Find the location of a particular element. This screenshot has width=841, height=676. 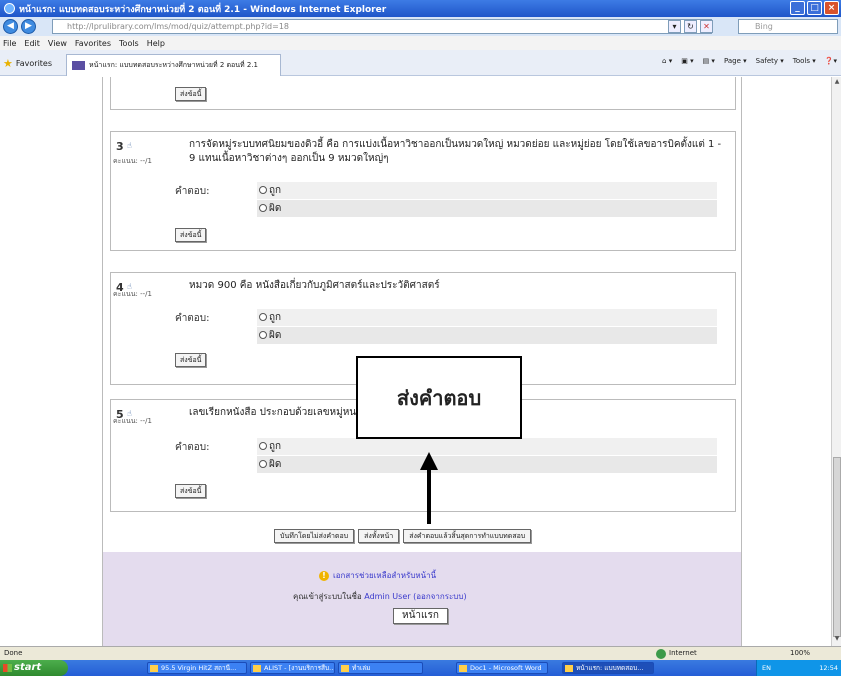

scroll-thumb is located at coordinates (837, 547).